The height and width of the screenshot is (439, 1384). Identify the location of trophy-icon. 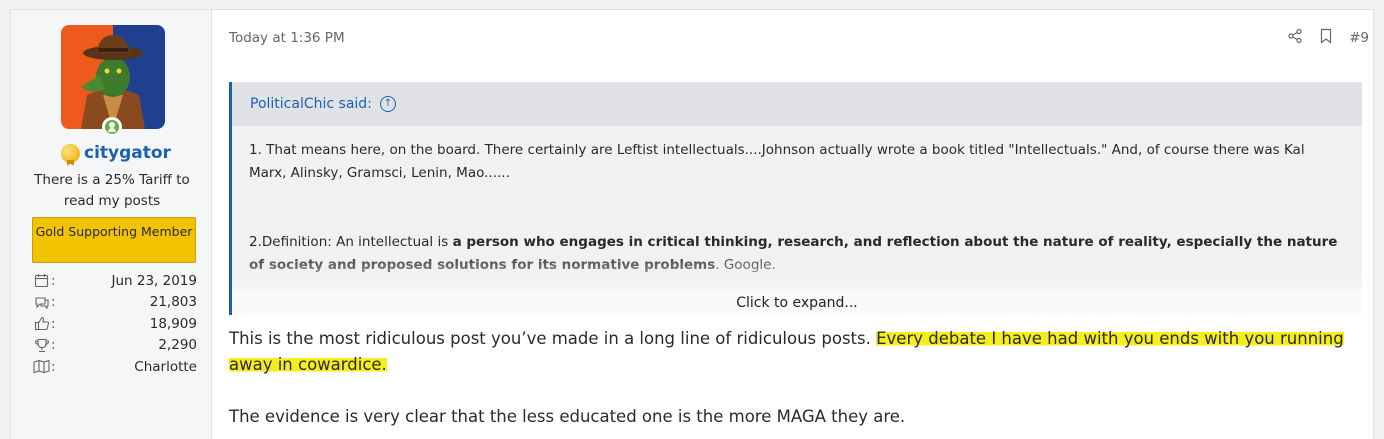
(41, 345).